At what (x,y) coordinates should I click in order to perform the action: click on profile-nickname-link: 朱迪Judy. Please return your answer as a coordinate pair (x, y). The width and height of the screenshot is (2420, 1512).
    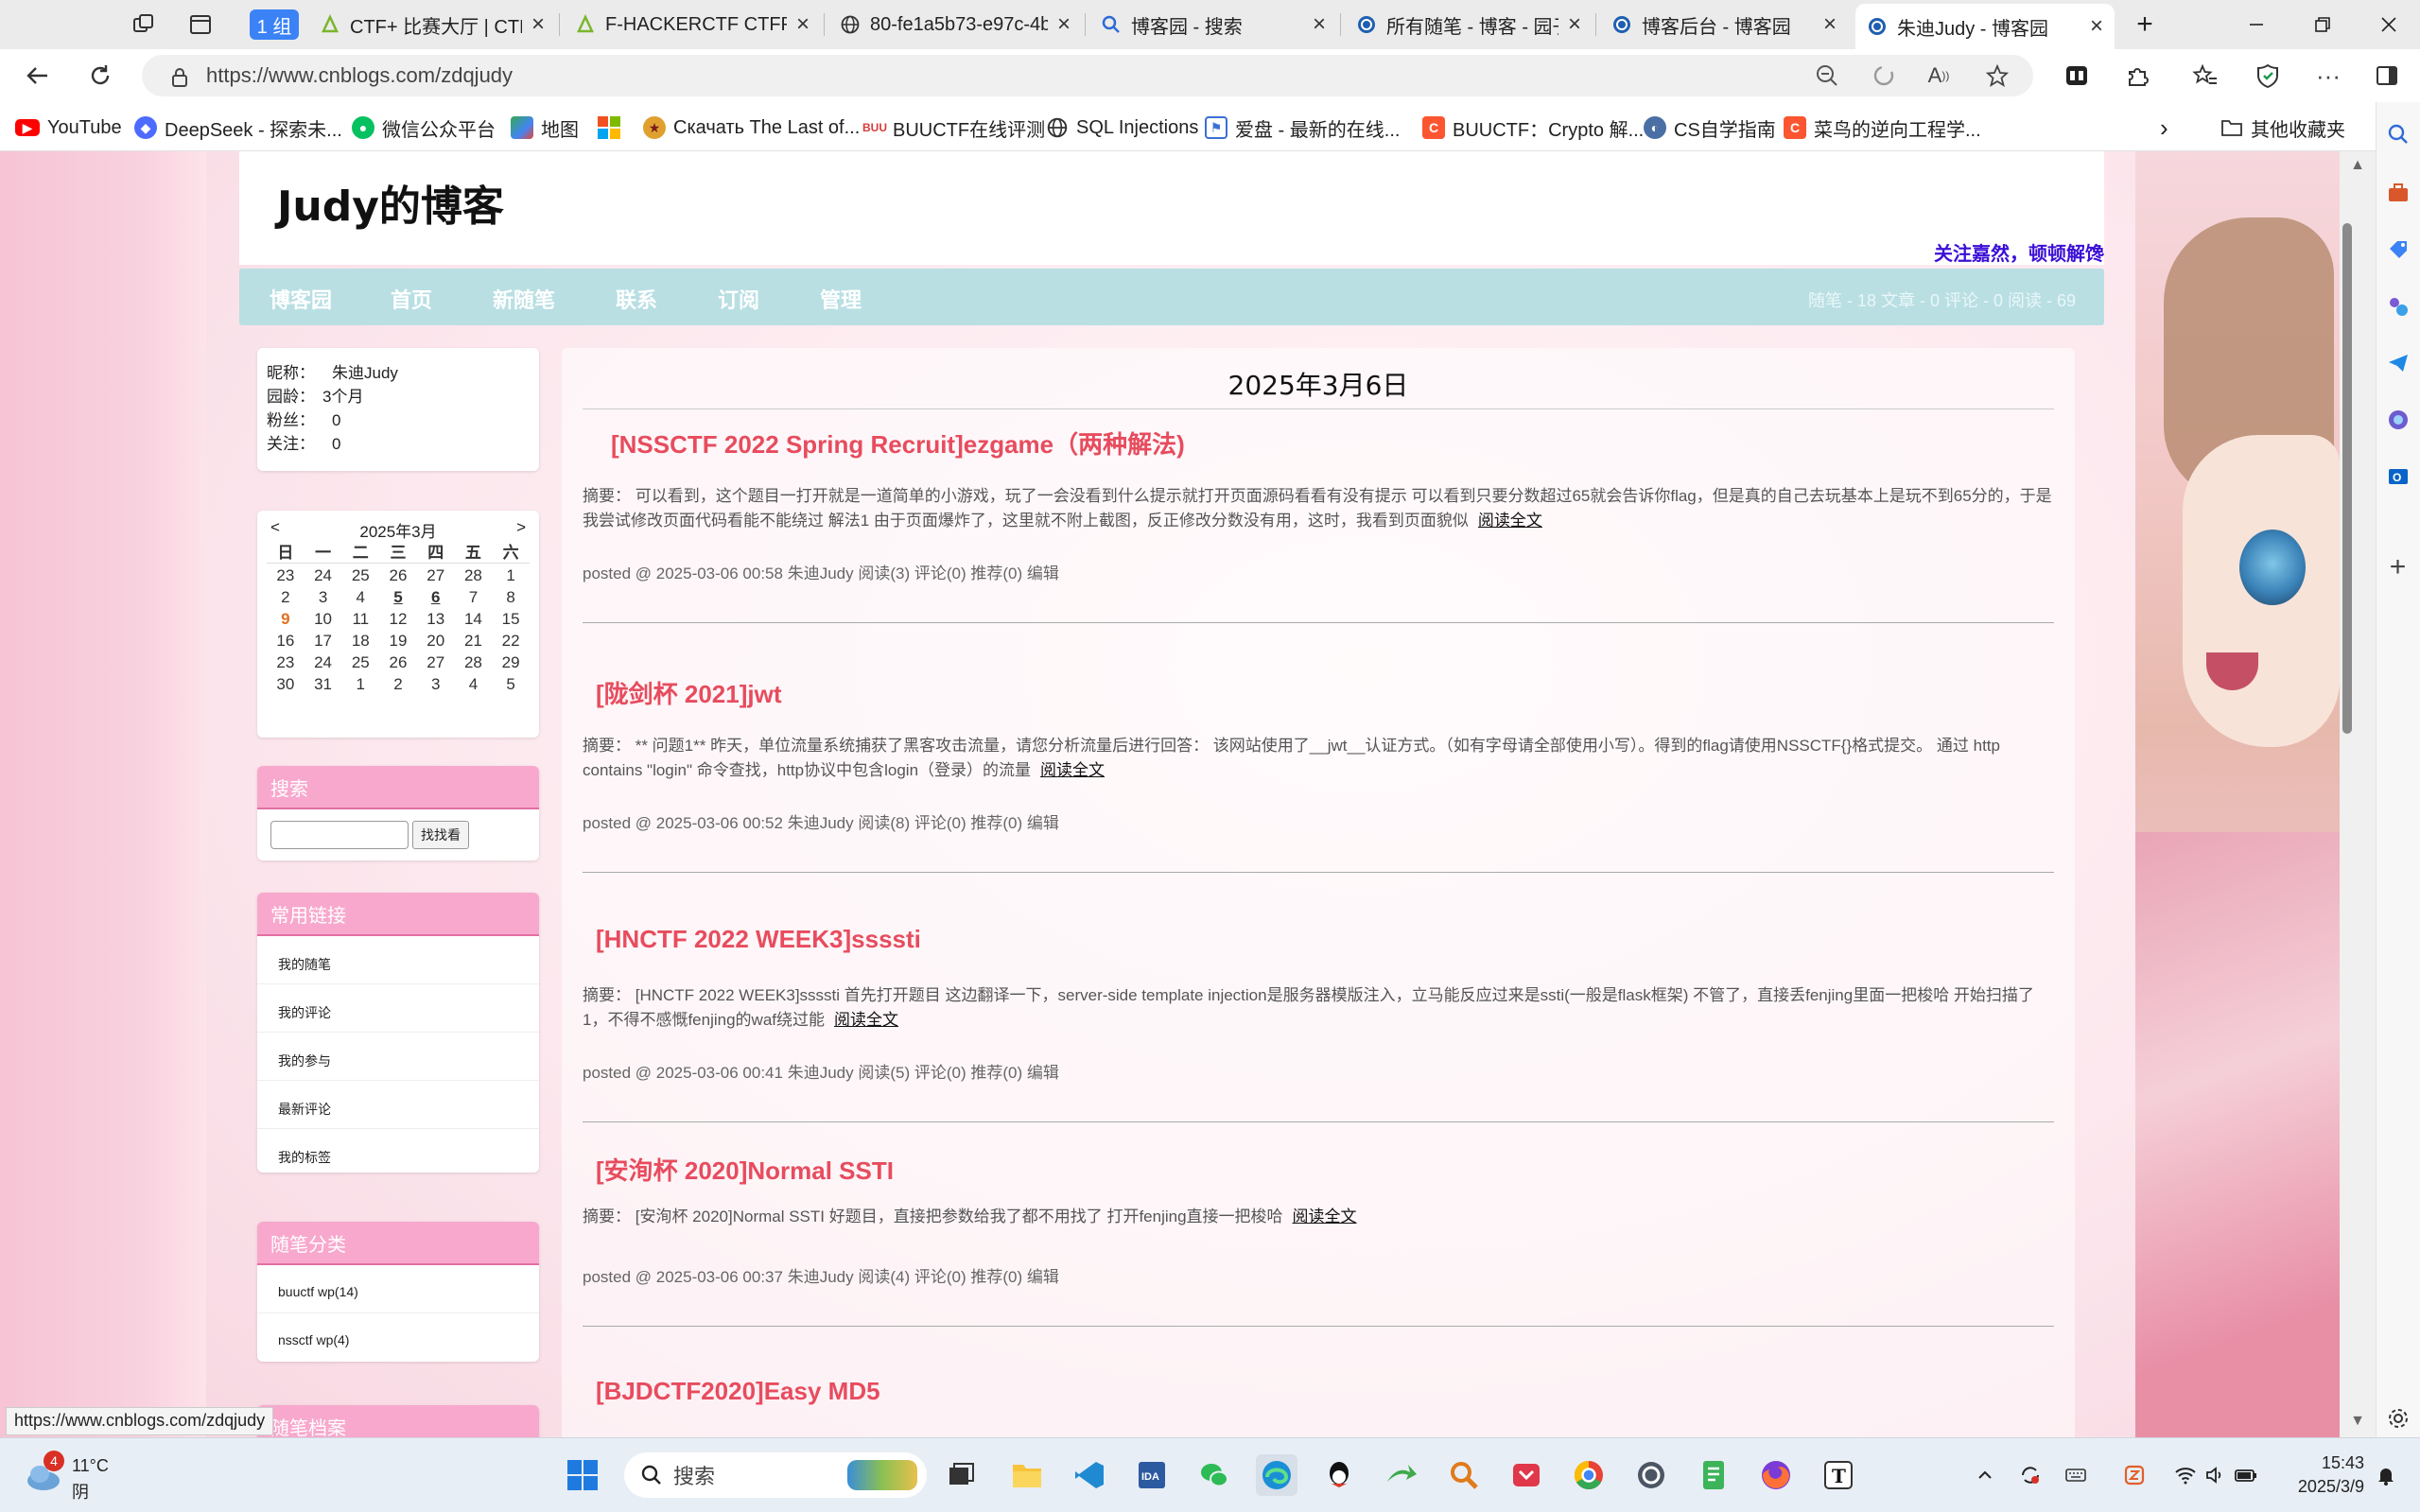
    Looking at the image, I should click on (365, 373).